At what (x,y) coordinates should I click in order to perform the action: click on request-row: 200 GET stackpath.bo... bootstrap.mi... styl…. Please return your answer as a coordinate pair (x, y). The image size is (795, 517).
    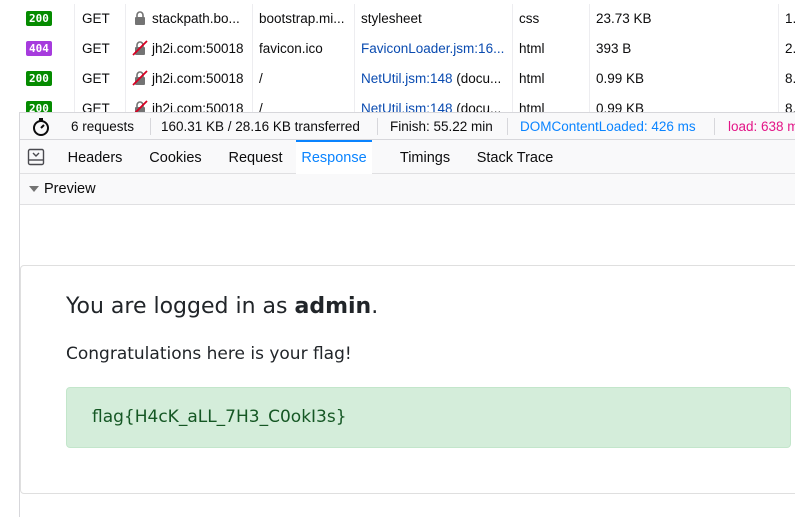
    Looking at the image, I should click on (397, 19).